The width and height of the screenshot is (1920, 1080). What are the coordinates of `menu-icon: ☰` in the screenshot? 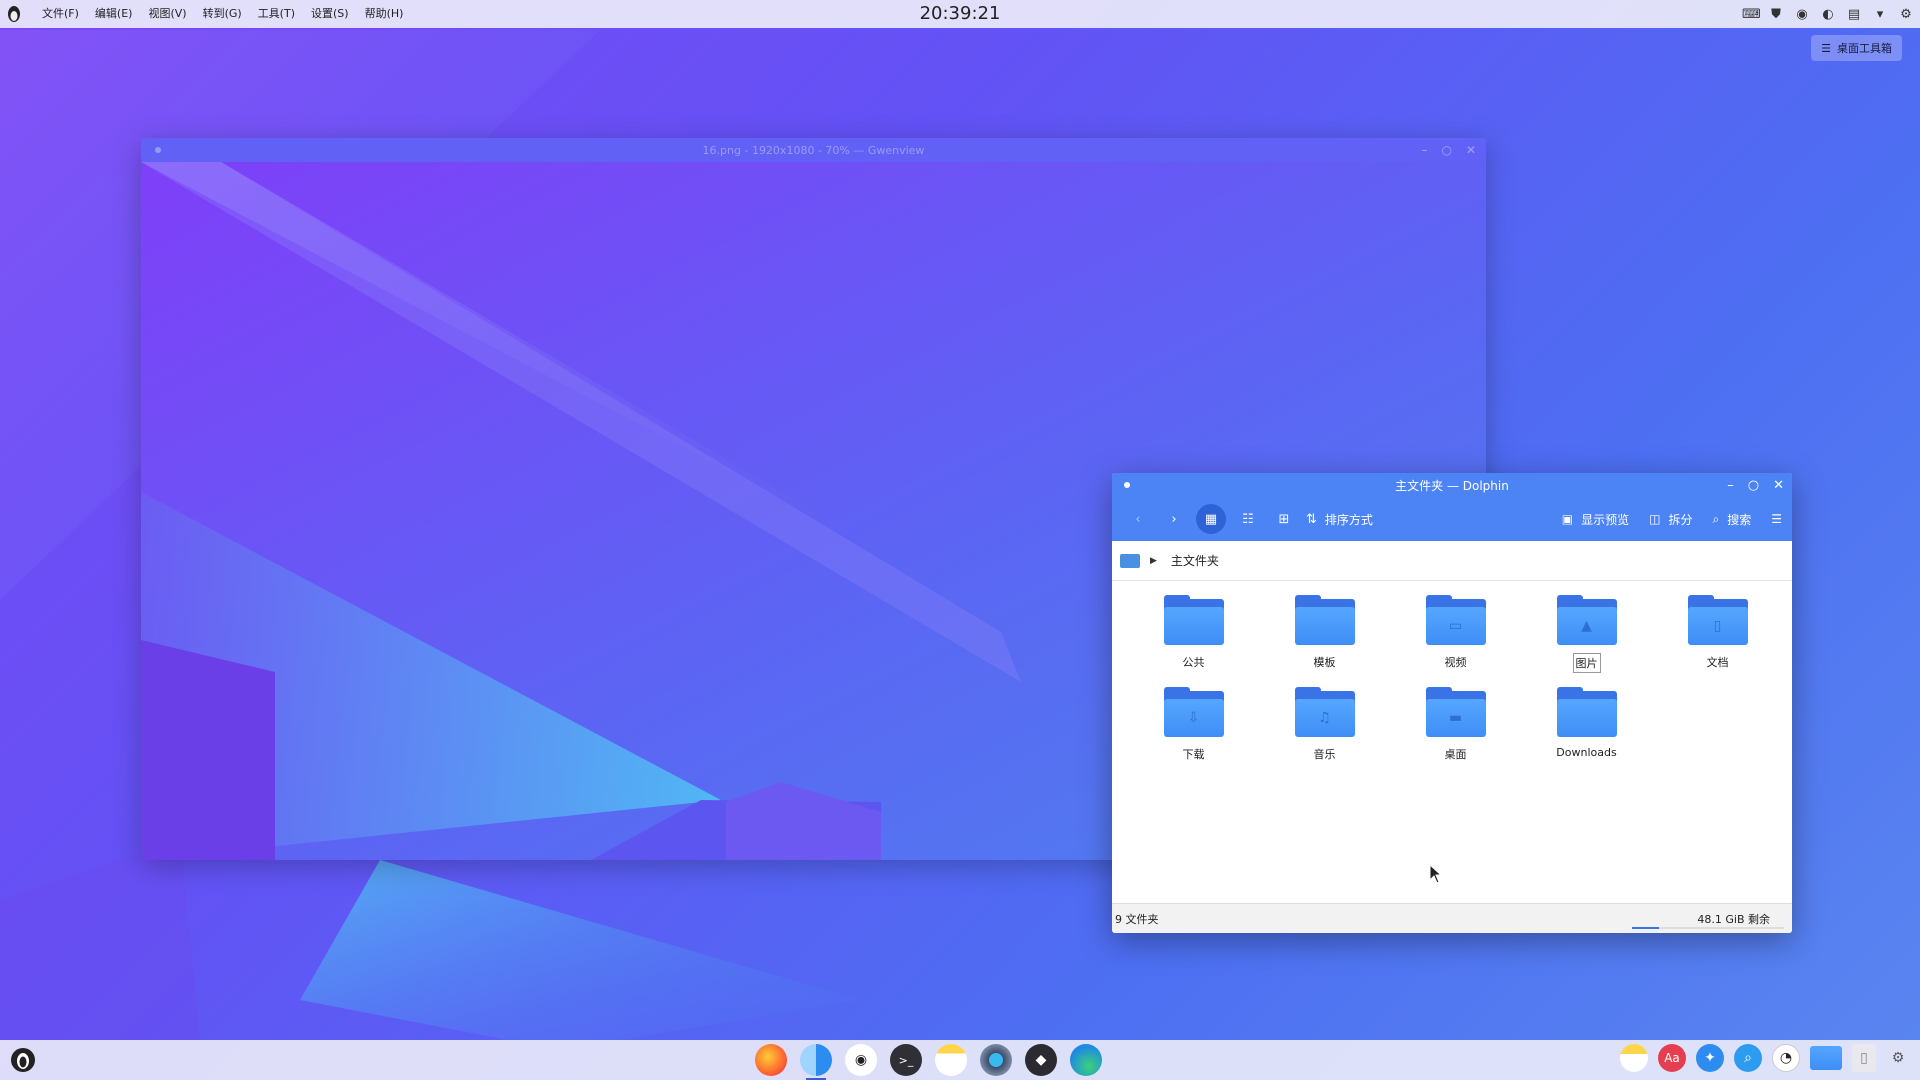 It's located at (1826, 48).